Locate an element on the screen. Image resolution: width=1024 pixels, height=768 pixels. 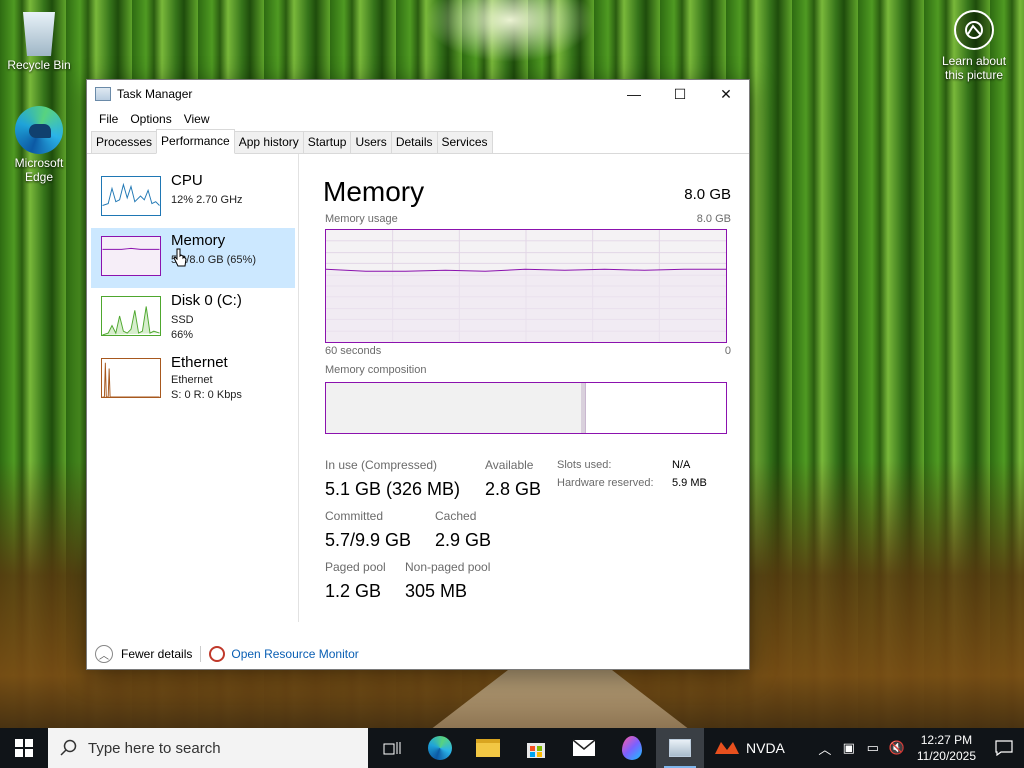
task-view-icon is located at coordinates (392, 748).